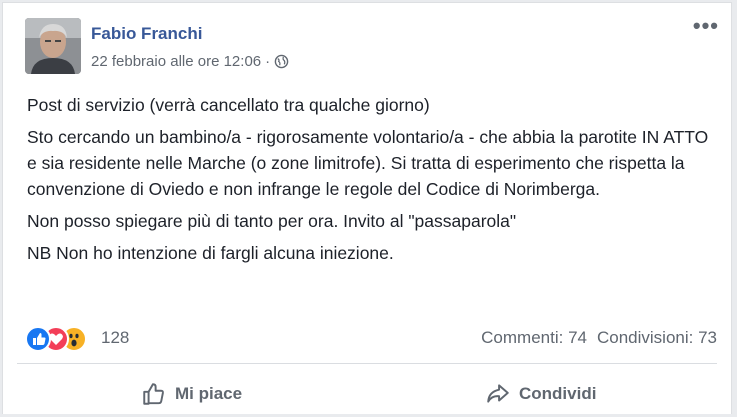  I want to click on post-meta: 22 febbraio alle ore 12:06 ·, so click(190, 61).